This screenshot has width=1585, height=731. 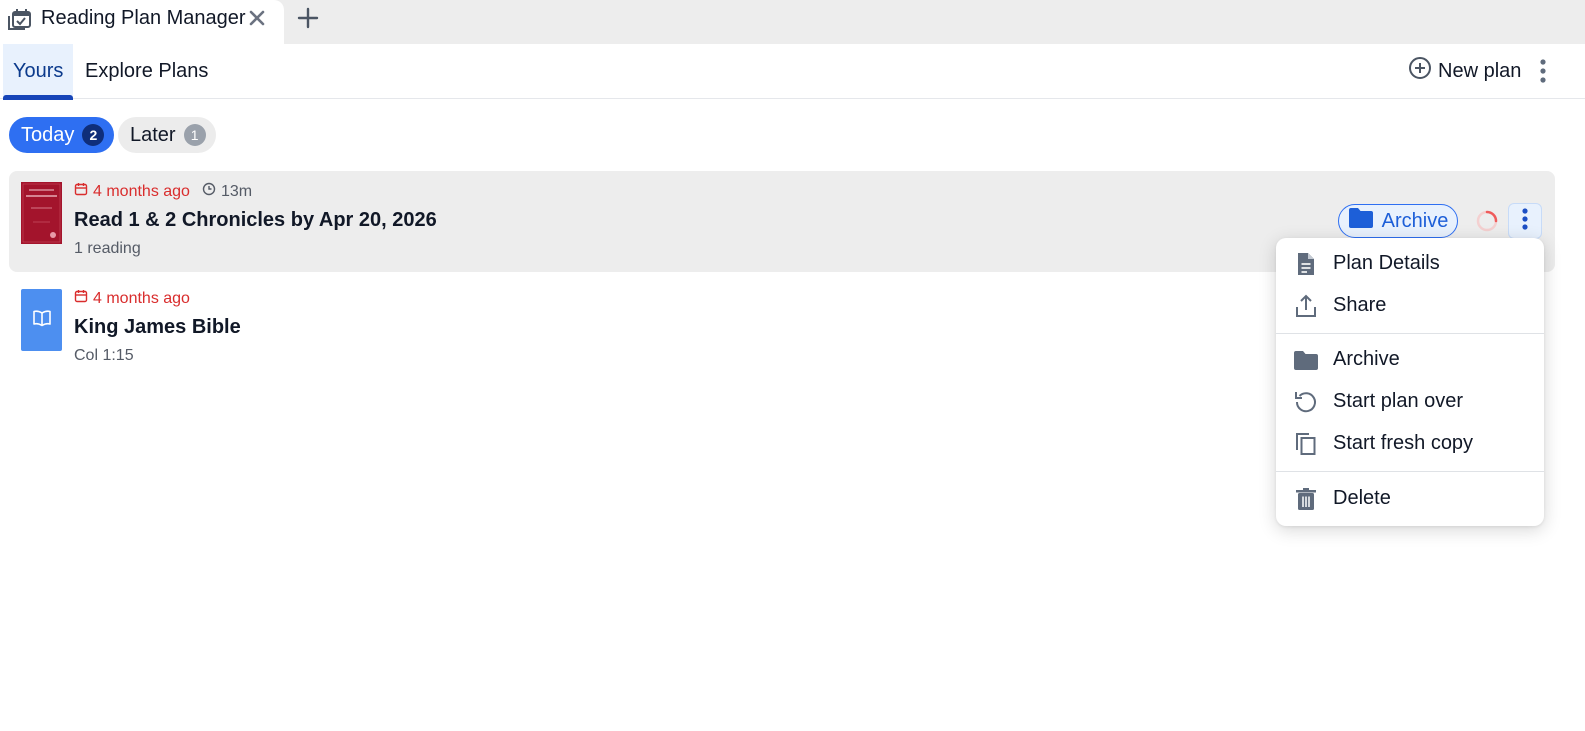 I want to click on menu-item-archive: Archive, so click(x=1410, y=360).